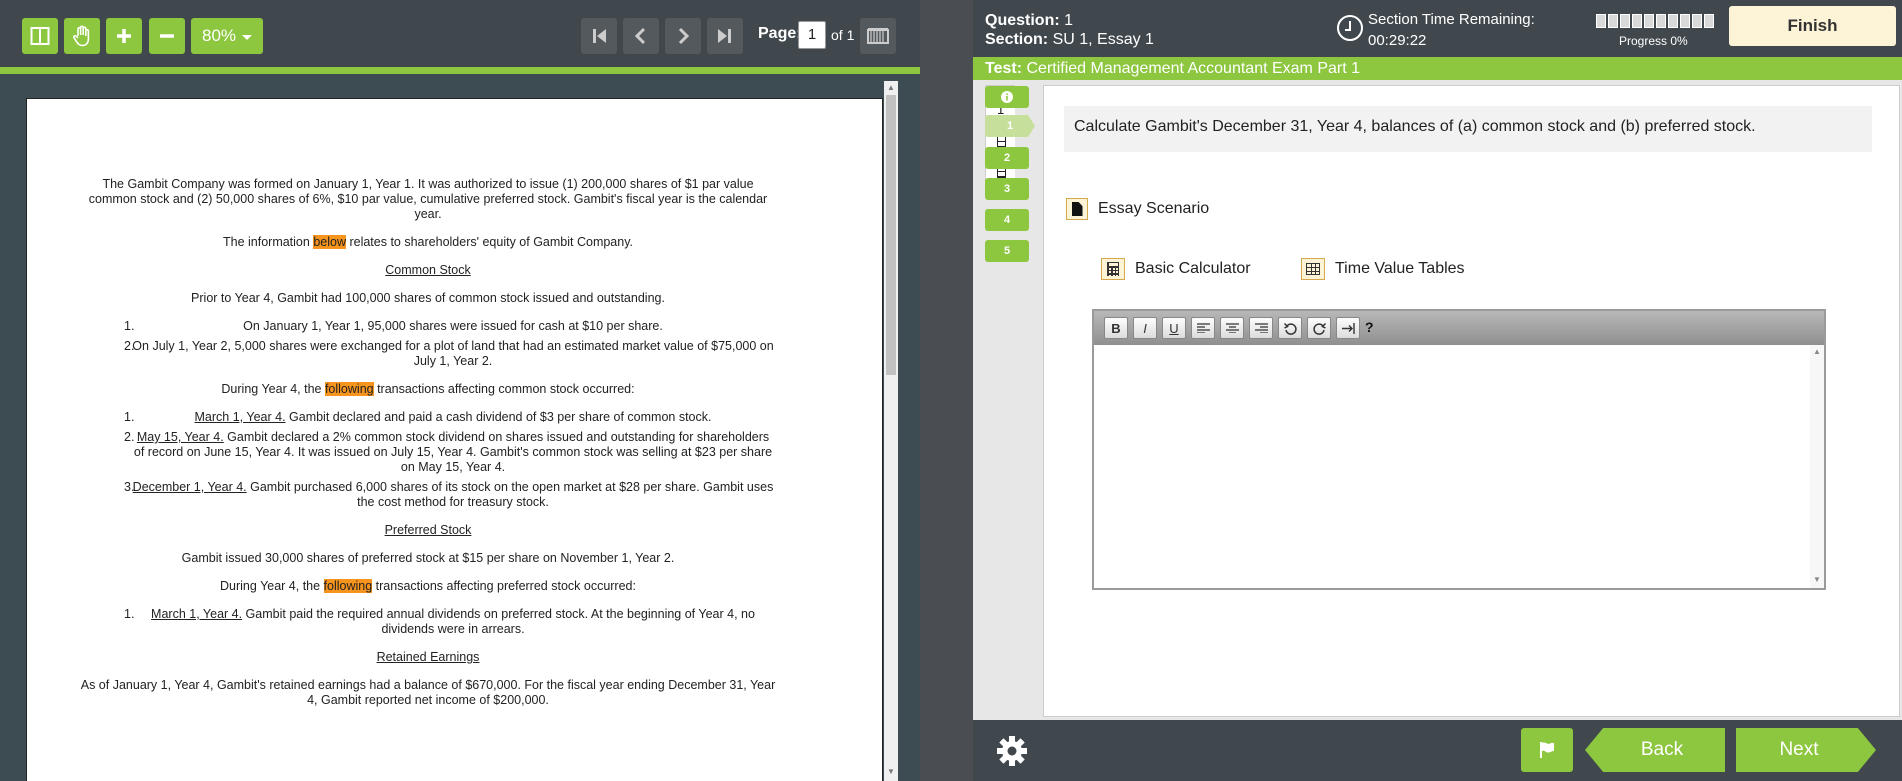 The image size is (1902, 781). I want to click on zoom-select: 80%, so click(227, 36).